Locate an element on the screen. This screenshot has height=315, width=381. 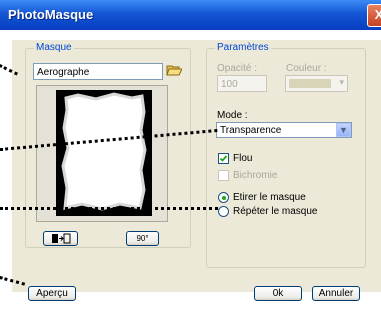
flou-label: Flou is located at coordinates (243, 158).